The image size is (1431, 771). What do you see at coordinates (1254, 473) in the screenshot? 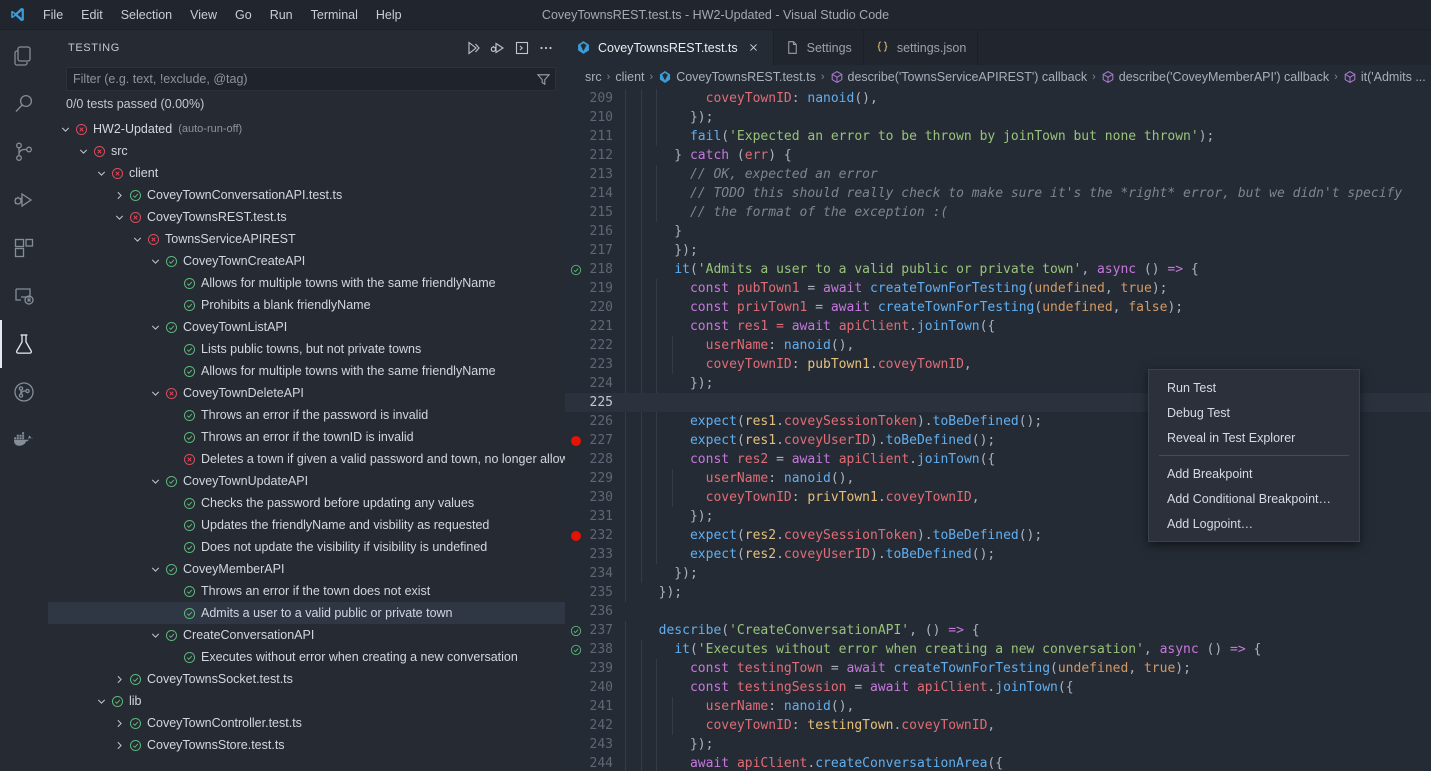
I see `context-menu-item: Add Breakpoint` at bounding box center [1254, 473].